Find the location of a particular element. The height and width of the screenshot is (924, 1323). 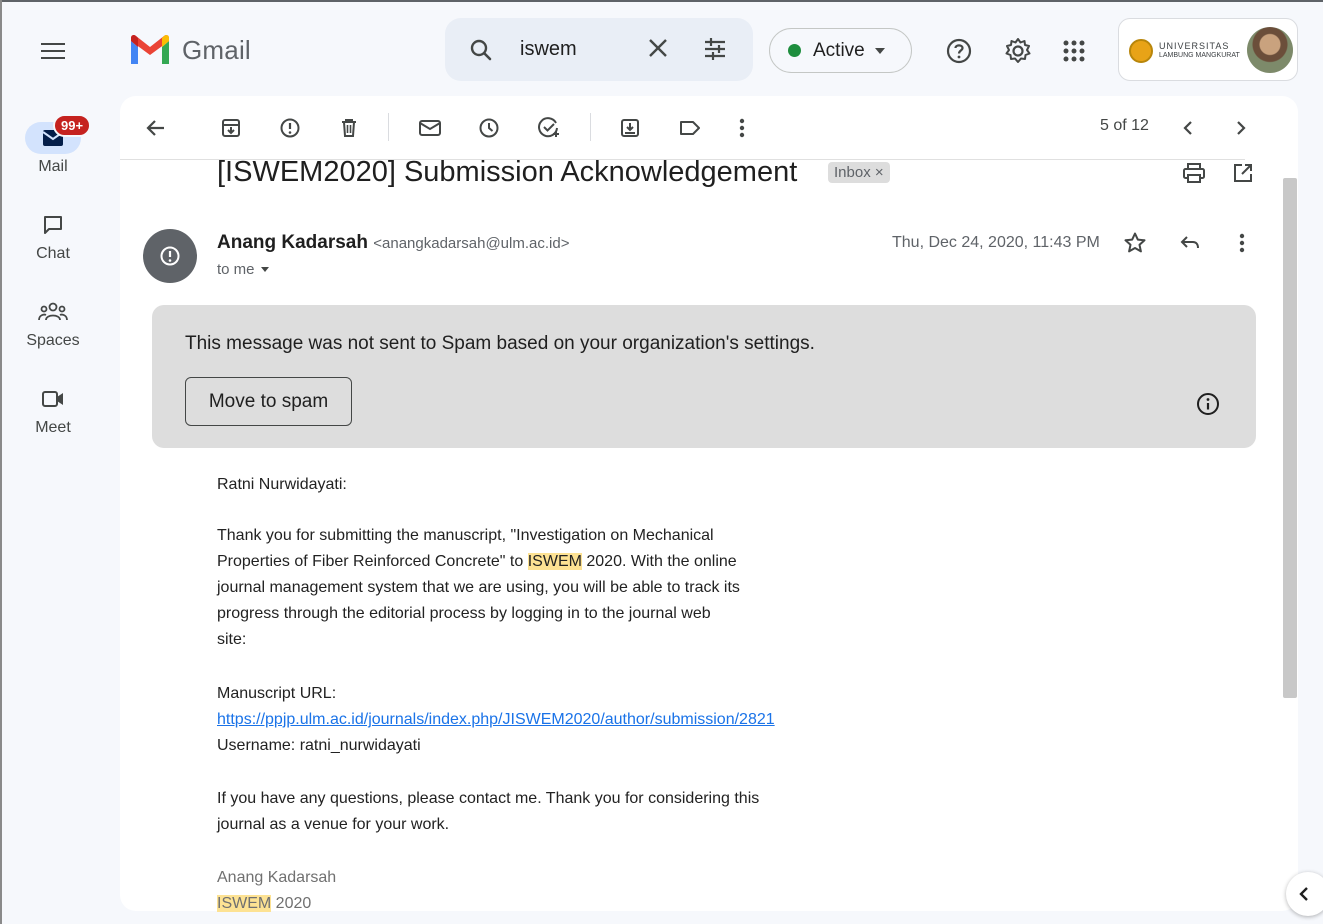

sender-avatar is located at coordinates (170, 256).